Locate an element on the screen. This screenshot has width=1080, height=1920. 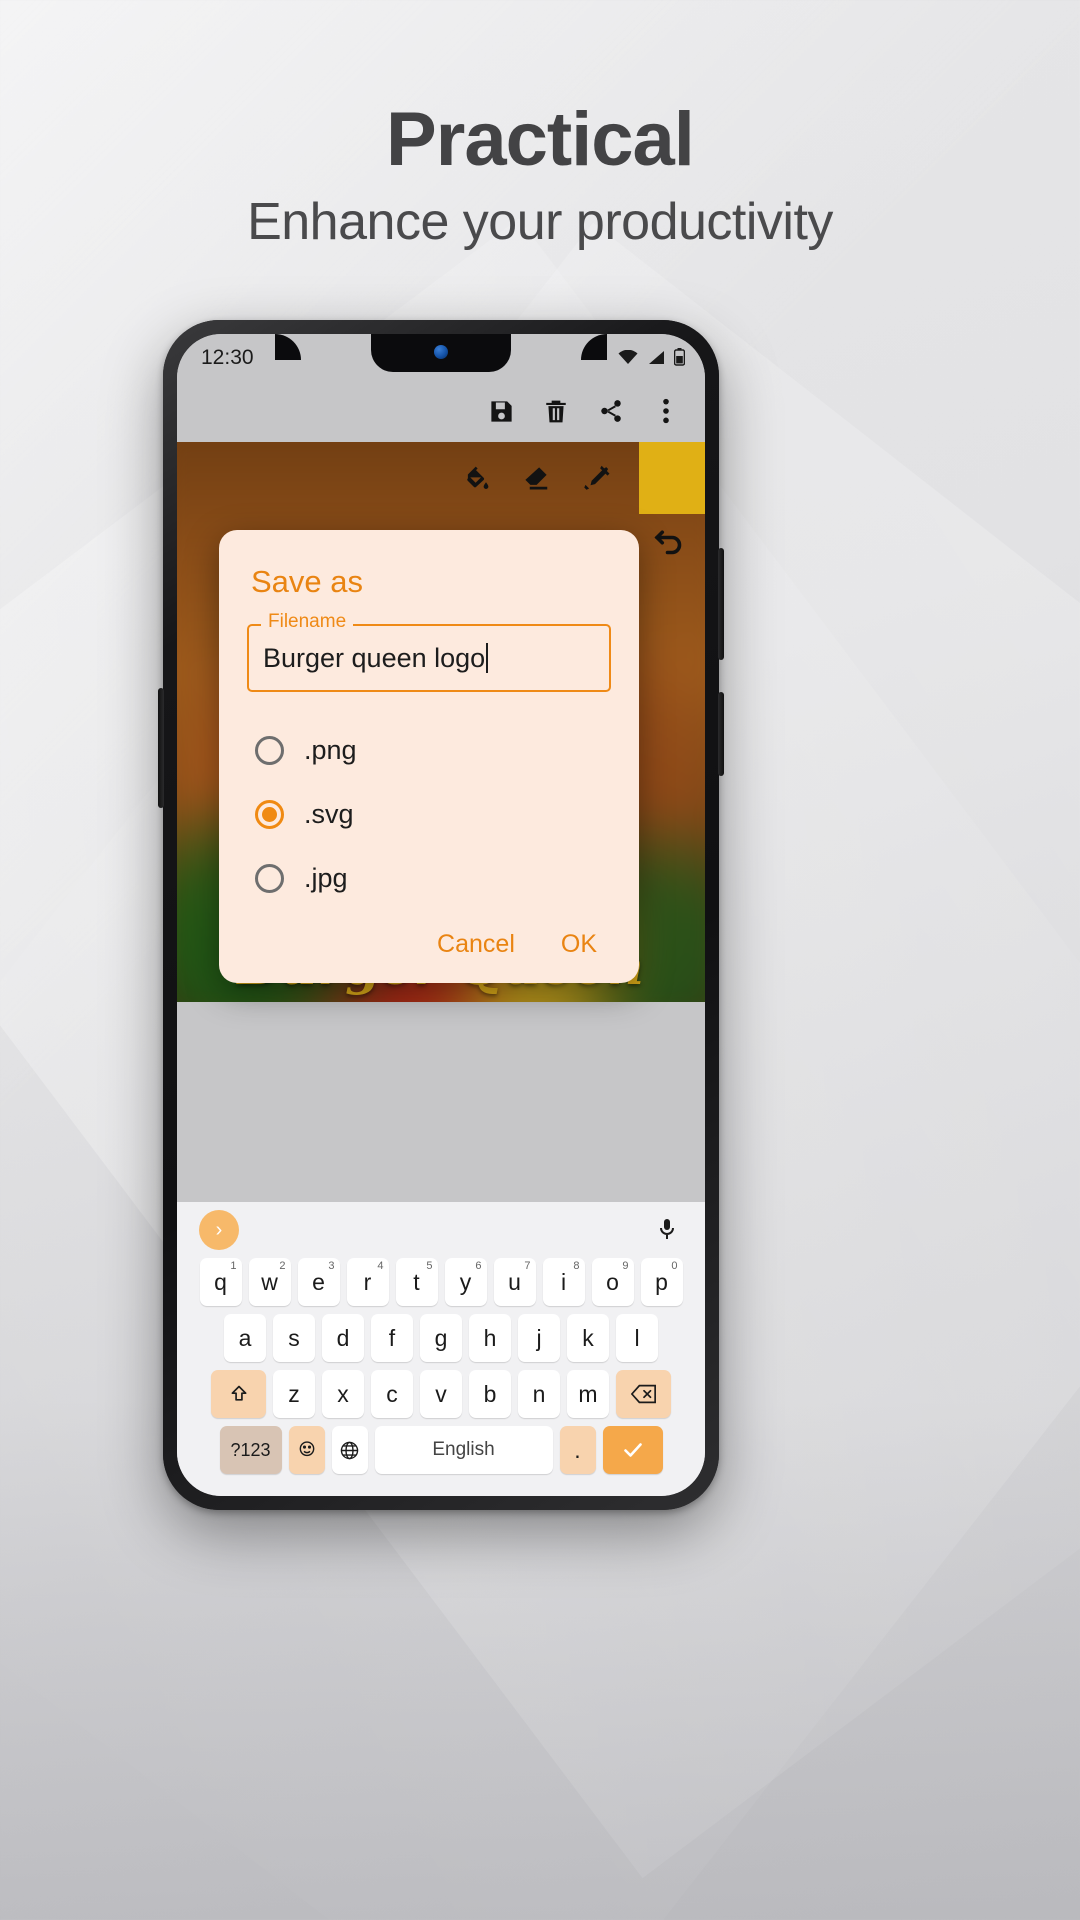
key-o-number: 9 is located at coordinates (625, 1266).